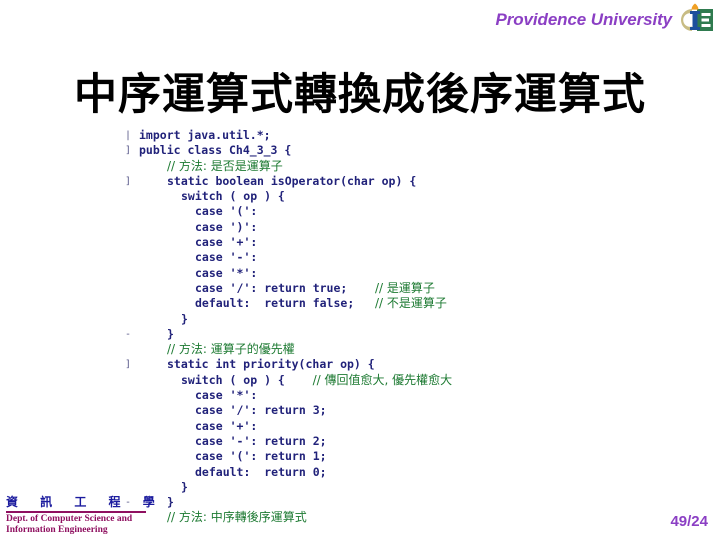 This screenshot has height=540, width=720. I want to click on code-line-text: static int priority(char op) {, so click(257, 364).